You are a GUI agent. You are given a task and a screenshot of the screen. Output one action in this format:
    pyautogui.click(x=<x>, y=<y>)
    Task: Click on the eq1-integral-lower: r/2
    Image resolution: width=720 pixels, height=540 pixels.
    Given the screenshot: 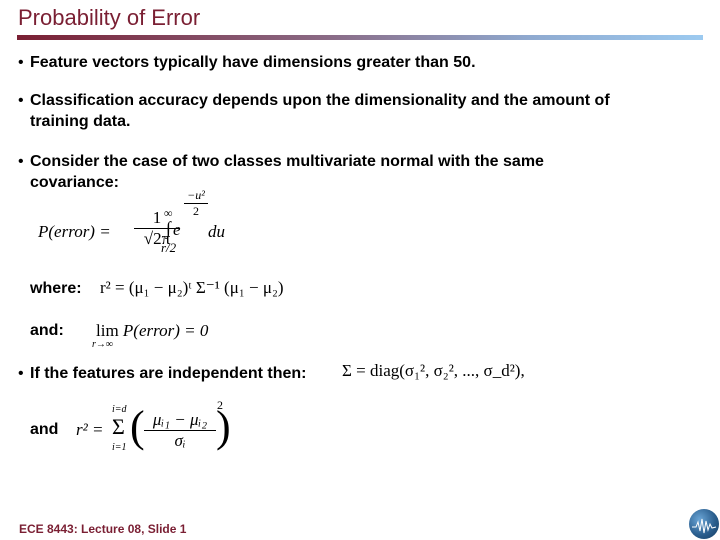 What is the action you would take?
    pyautogui.click(x=169, y=247)
    